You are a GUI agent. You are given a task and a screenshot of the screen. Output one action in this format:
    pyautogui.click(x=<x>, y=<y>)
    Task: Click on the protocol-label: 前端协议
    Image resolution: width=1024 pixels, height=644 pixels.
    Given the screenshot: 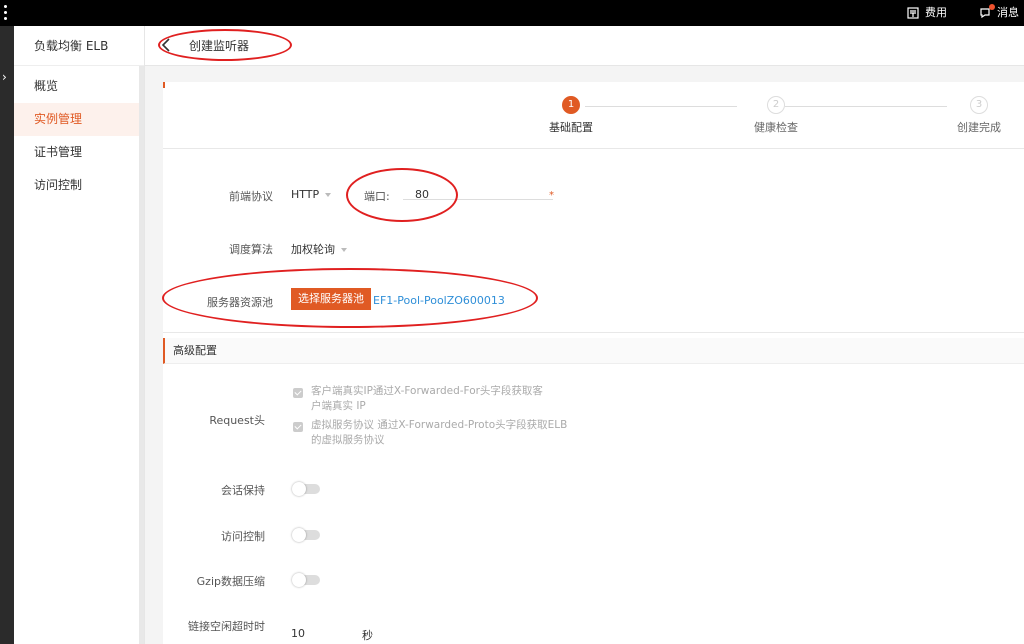 What is the action you would take?
    pyautogui.click(x=251, y=196)
    